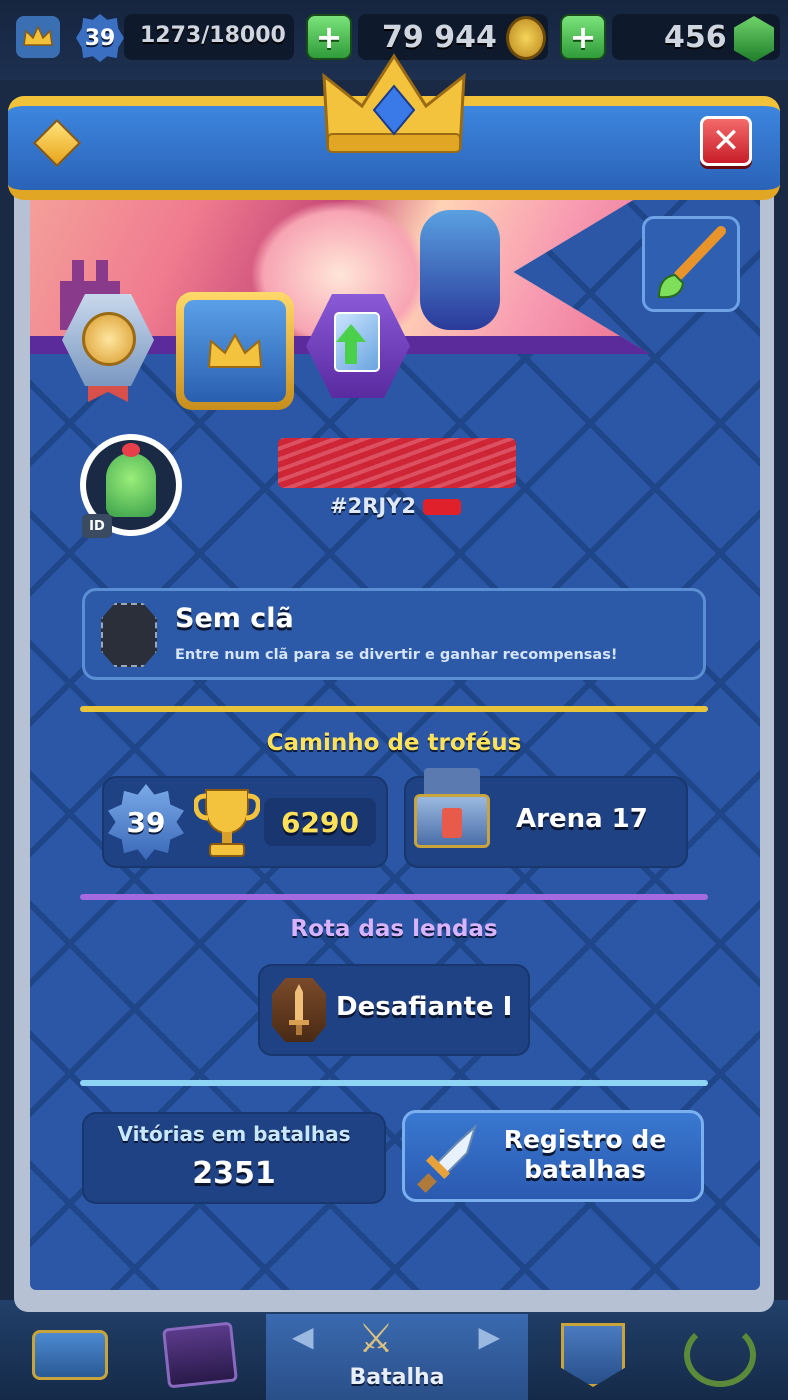  I want to click on arena-name: Arena 17, so click(582, 819).